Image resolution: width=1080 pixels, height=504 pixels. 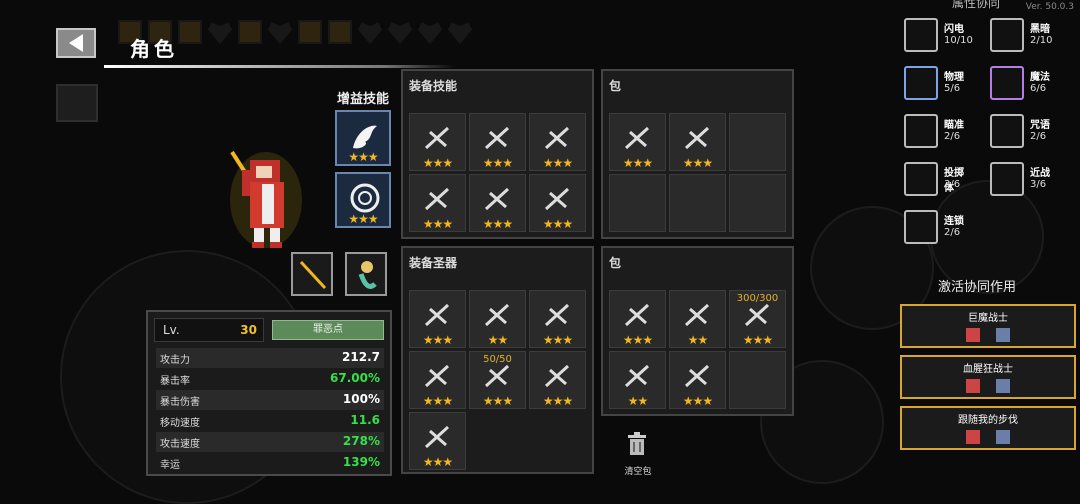 I want to click on back-button, so click(x=76, y=43).